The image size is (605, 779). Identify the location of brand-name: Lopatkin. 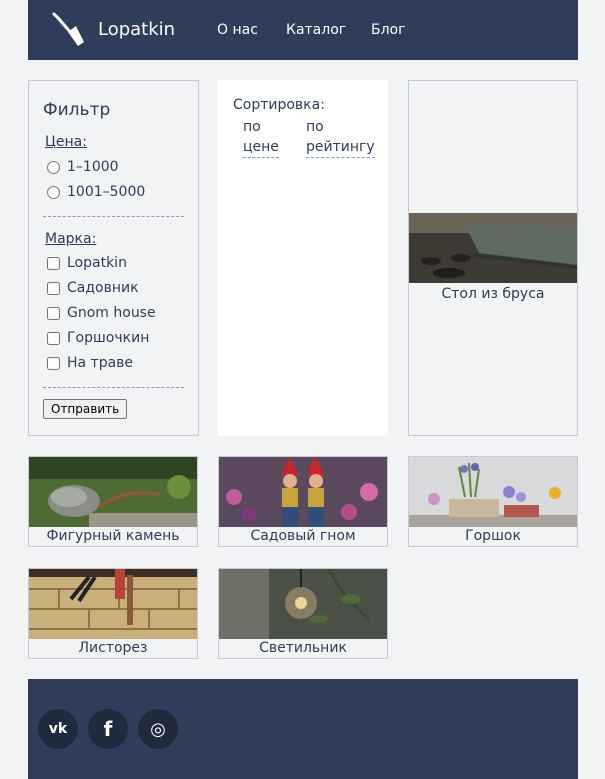
(136, 29).